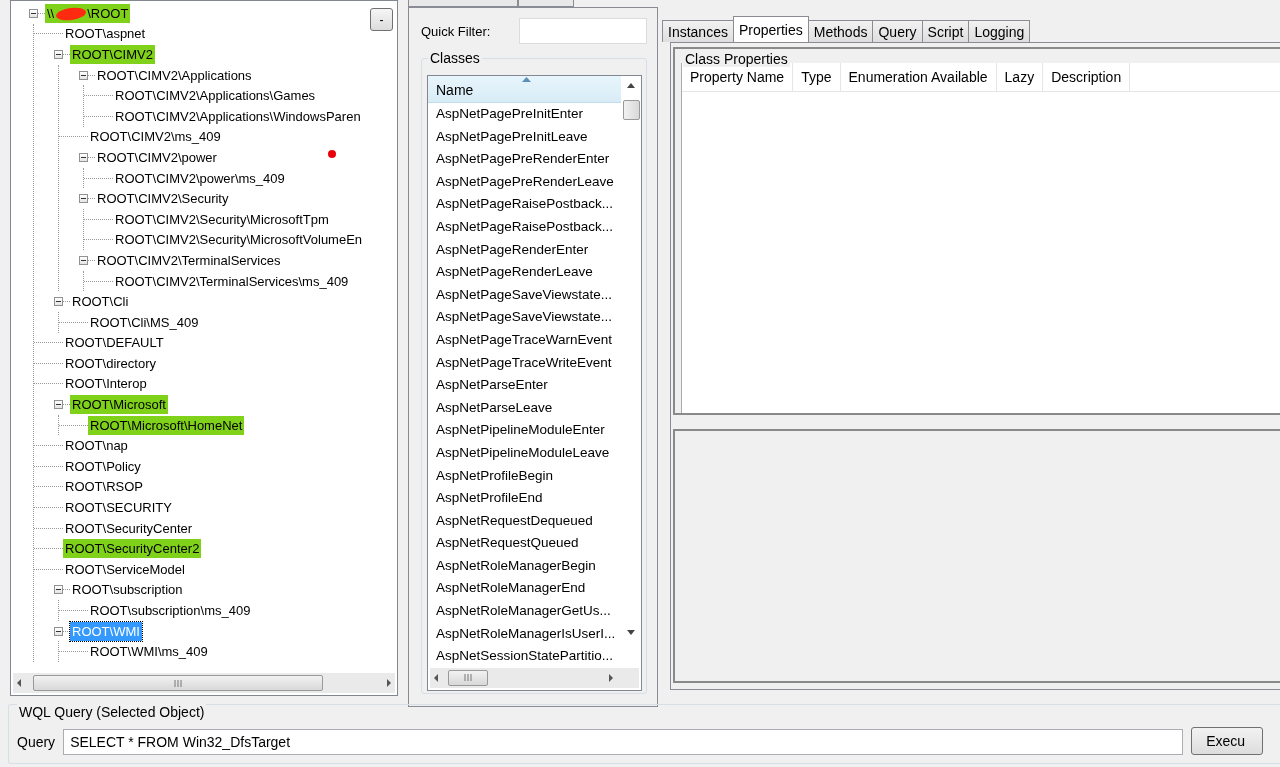 This screenshot has width=1280, height=767. Describe the element at coordinates (456, 31) in the screenshot. I see `quick-filter-label: Quick Filter:` at that location.